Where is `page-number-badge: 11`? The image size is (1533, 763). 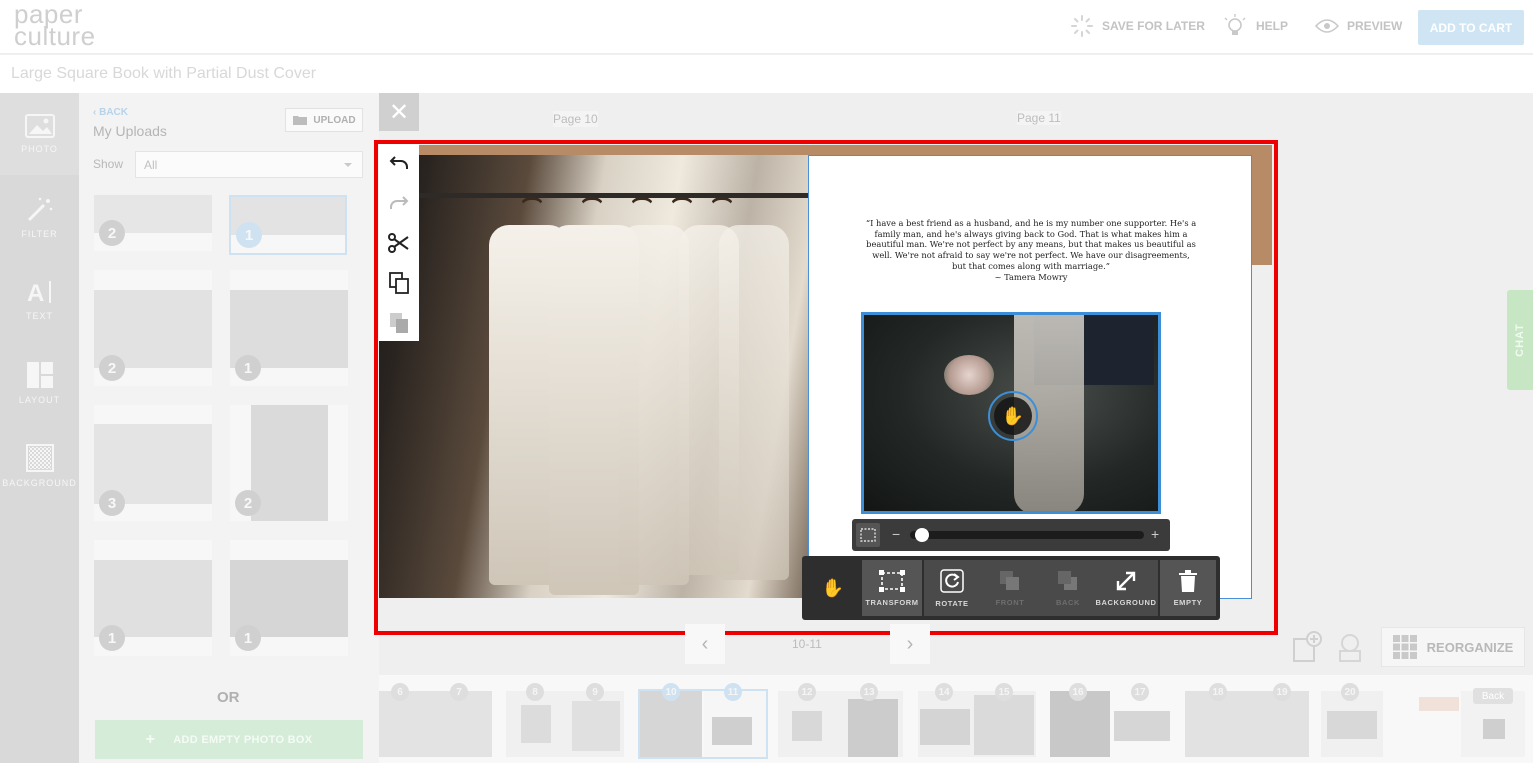
page-number-badge: 11 is located at coordinates (733, 692).